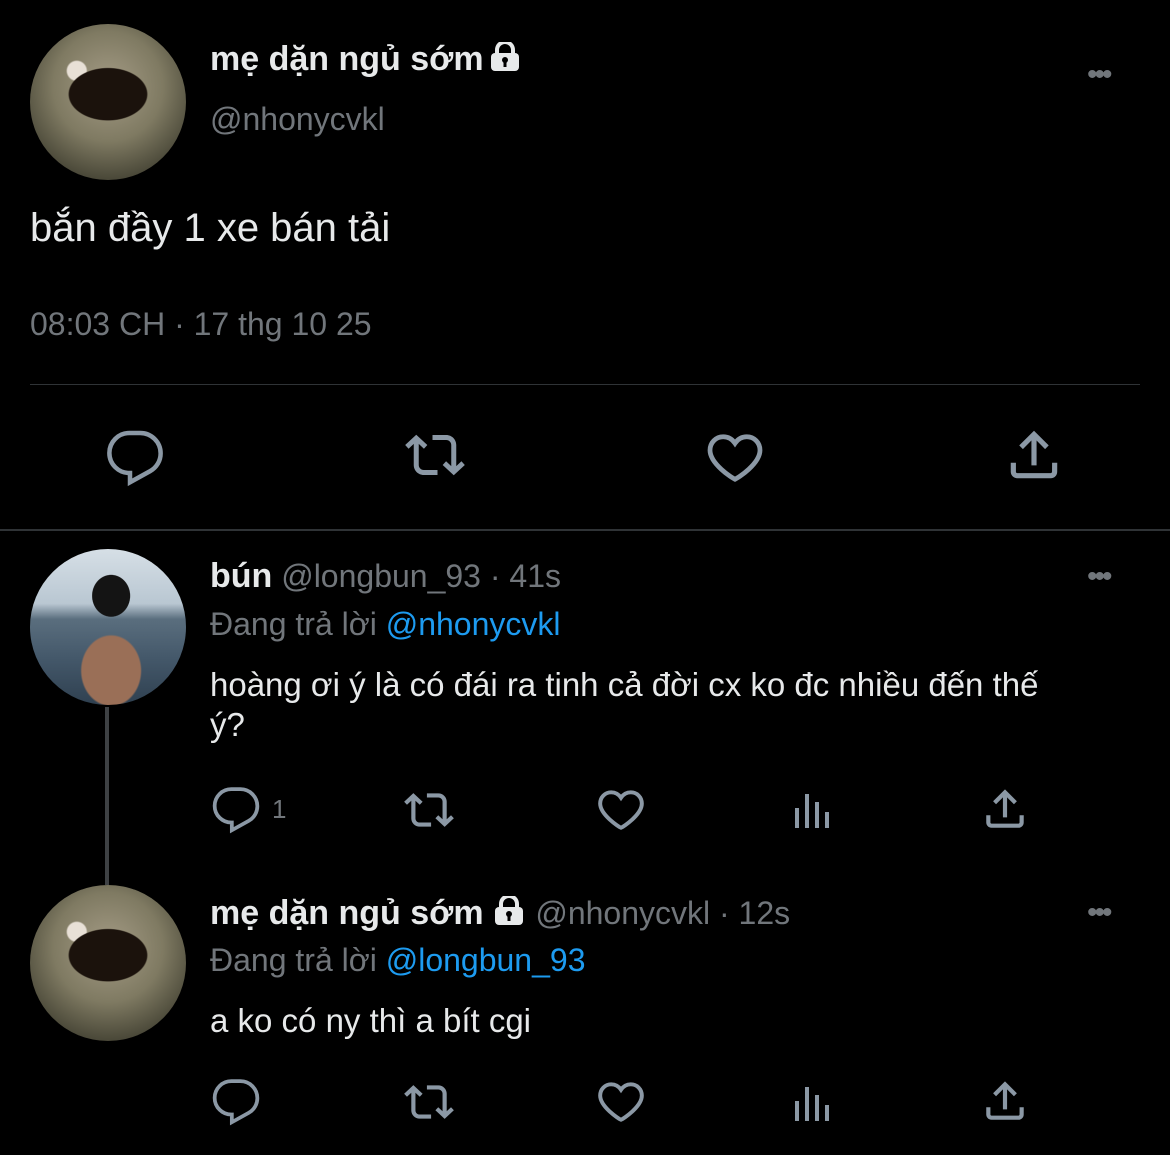  I want to click on reply2-header: mẹ dặn ngủ sớm @nhonycvkl · 12s, so click(500, 914).